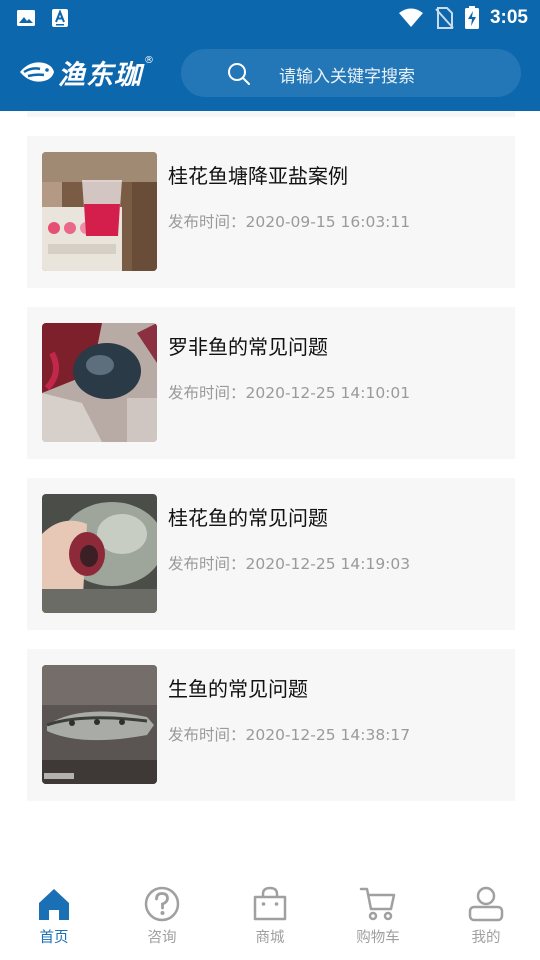 Image resolution: width=540 pixels, height=960 pixels. Describe the element at coordinates (271, 212) in the screenshot. I see `list-item: 桂花鱼塘降亚盐案例 发布时间：2020-09-15 16:03:11` at that location.